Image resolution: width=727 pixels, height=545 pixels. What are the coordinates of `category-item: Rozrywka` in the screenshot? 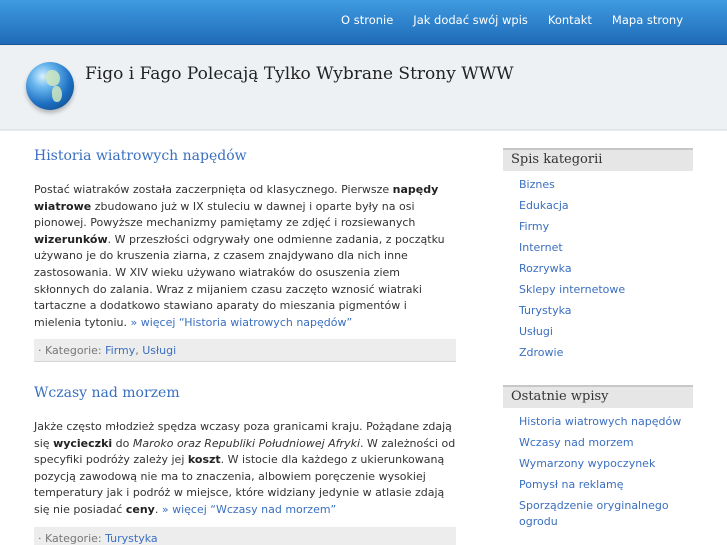 It's located at (606, 269).